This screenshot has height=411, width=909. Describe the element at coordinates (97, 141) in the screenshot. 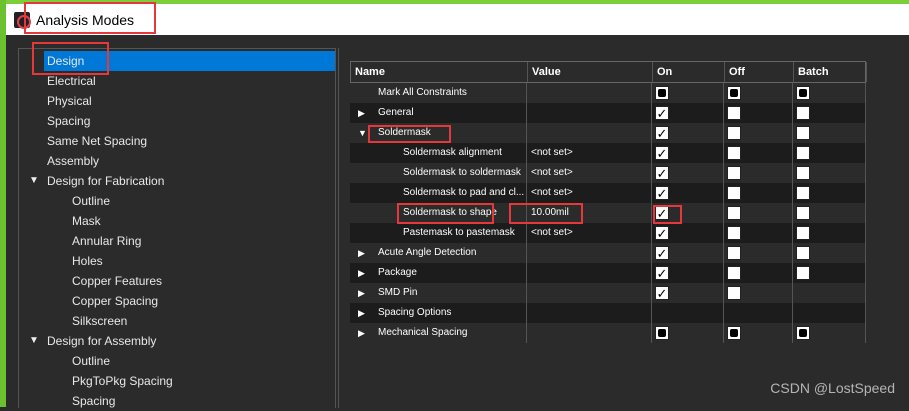

I see `tree-item-label: Same Net Spacing` at that location.